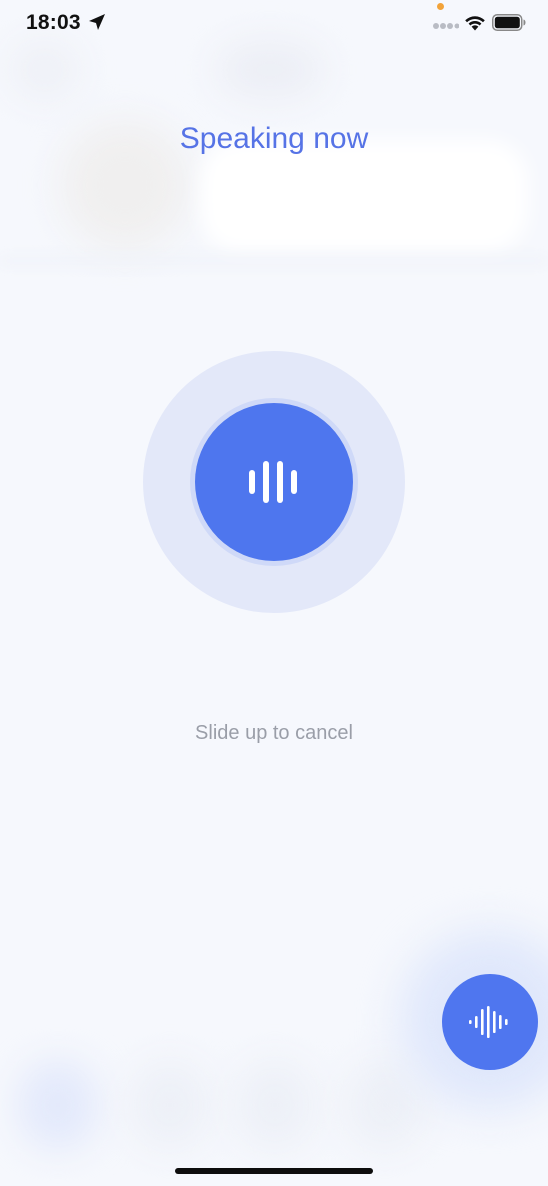  Describe the element at coordinates (364, 196) in the screenshot. I see `blurred-background-card` at that location.